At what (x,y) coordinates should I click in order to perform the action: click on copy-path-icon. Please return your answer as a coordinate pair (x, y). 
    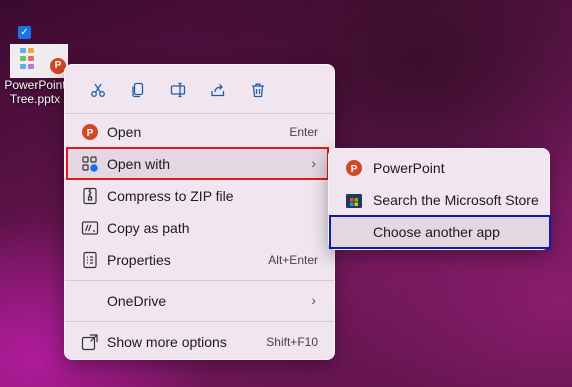
    Looking at the image, I should click on (90, 228).